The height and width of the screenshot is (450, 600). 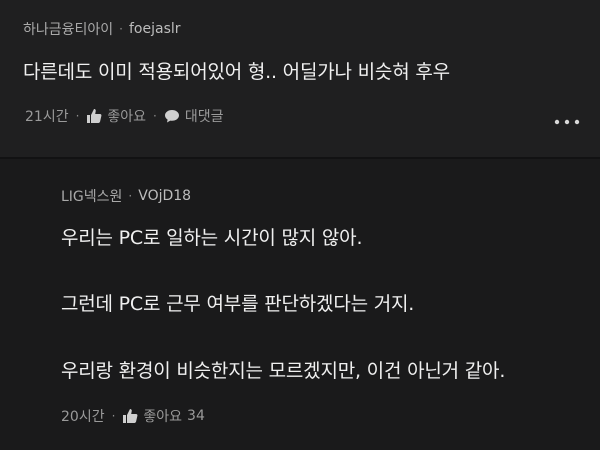 I want to click on speech-bubble-icon, so click(x=172, y=116).